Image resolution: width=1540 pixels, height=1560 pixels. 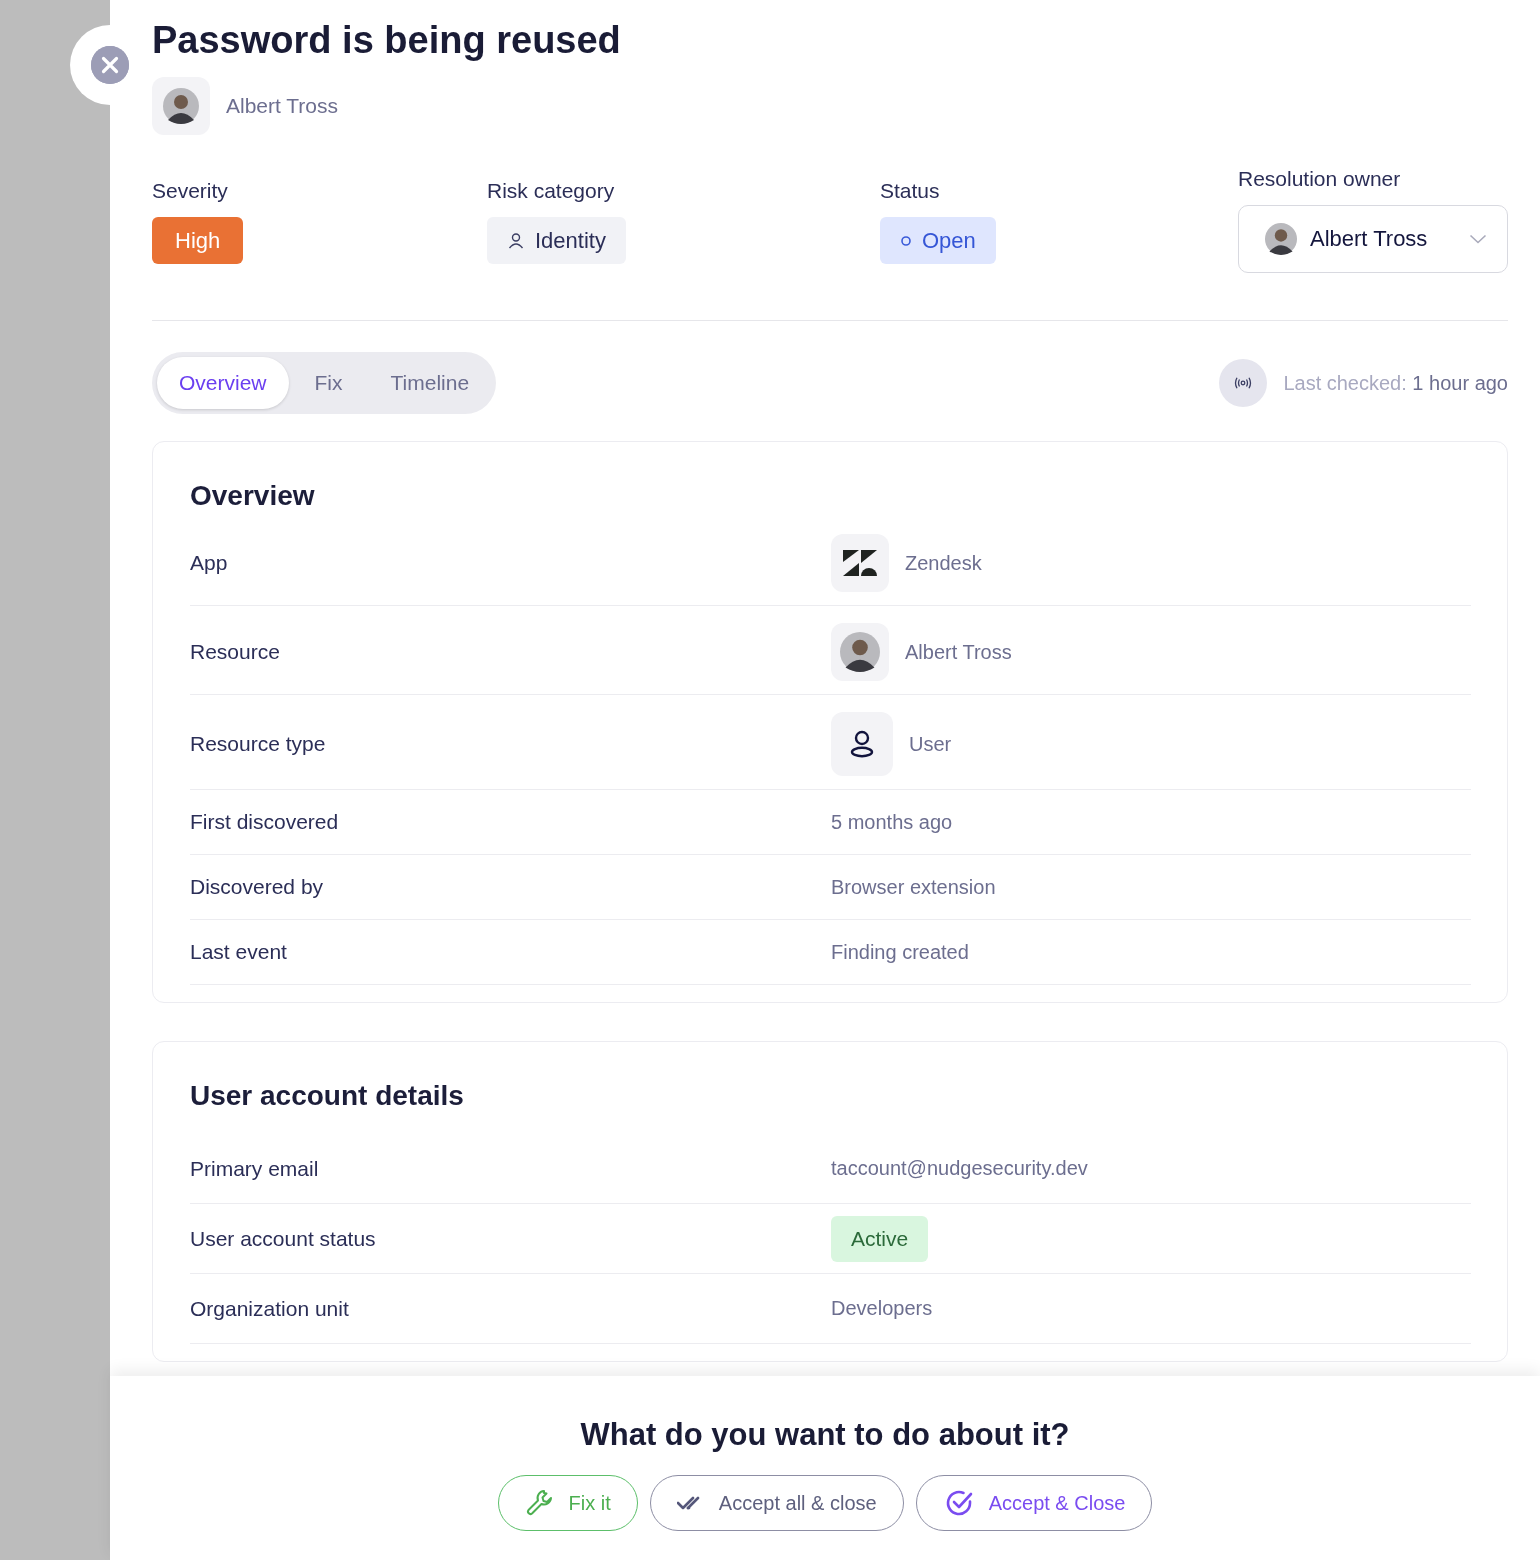 I want to click on circle-icon, so click(x=906, y=240).